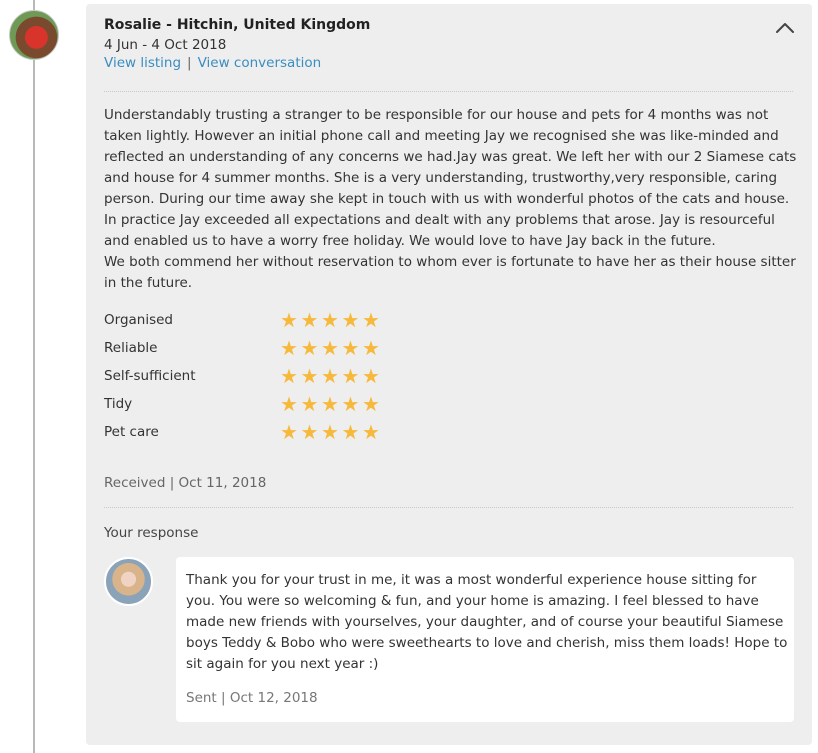 The image size is (818, 753). I want to click on rating-row: Reliable ★ ★ ★ ★ ★, so click(254, 349).